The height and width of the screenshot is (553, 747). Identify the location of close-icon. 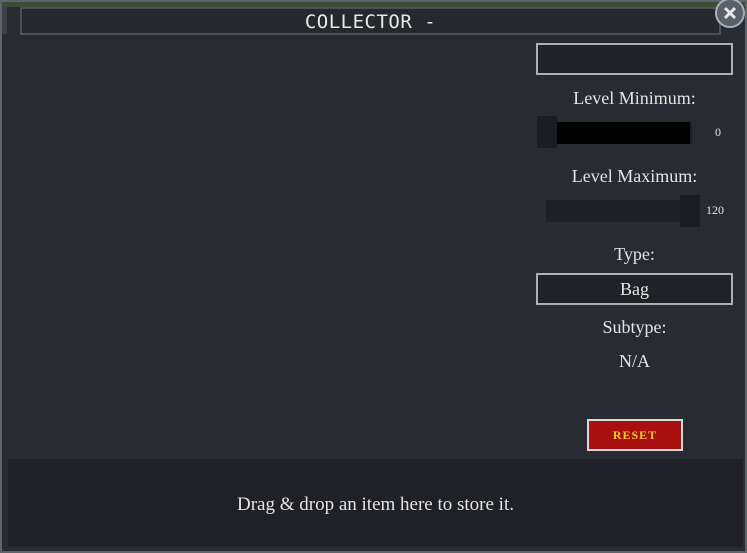
(730, 13).